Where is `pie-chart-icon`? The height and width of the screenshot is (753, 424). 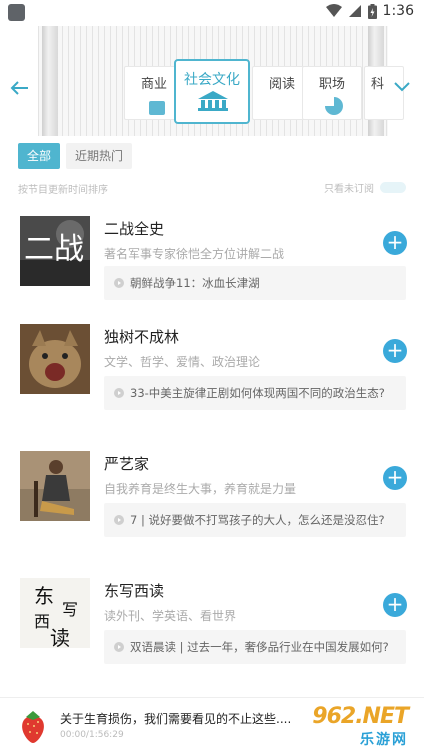 pie-chart-icon is located at coordinates (334, 106).